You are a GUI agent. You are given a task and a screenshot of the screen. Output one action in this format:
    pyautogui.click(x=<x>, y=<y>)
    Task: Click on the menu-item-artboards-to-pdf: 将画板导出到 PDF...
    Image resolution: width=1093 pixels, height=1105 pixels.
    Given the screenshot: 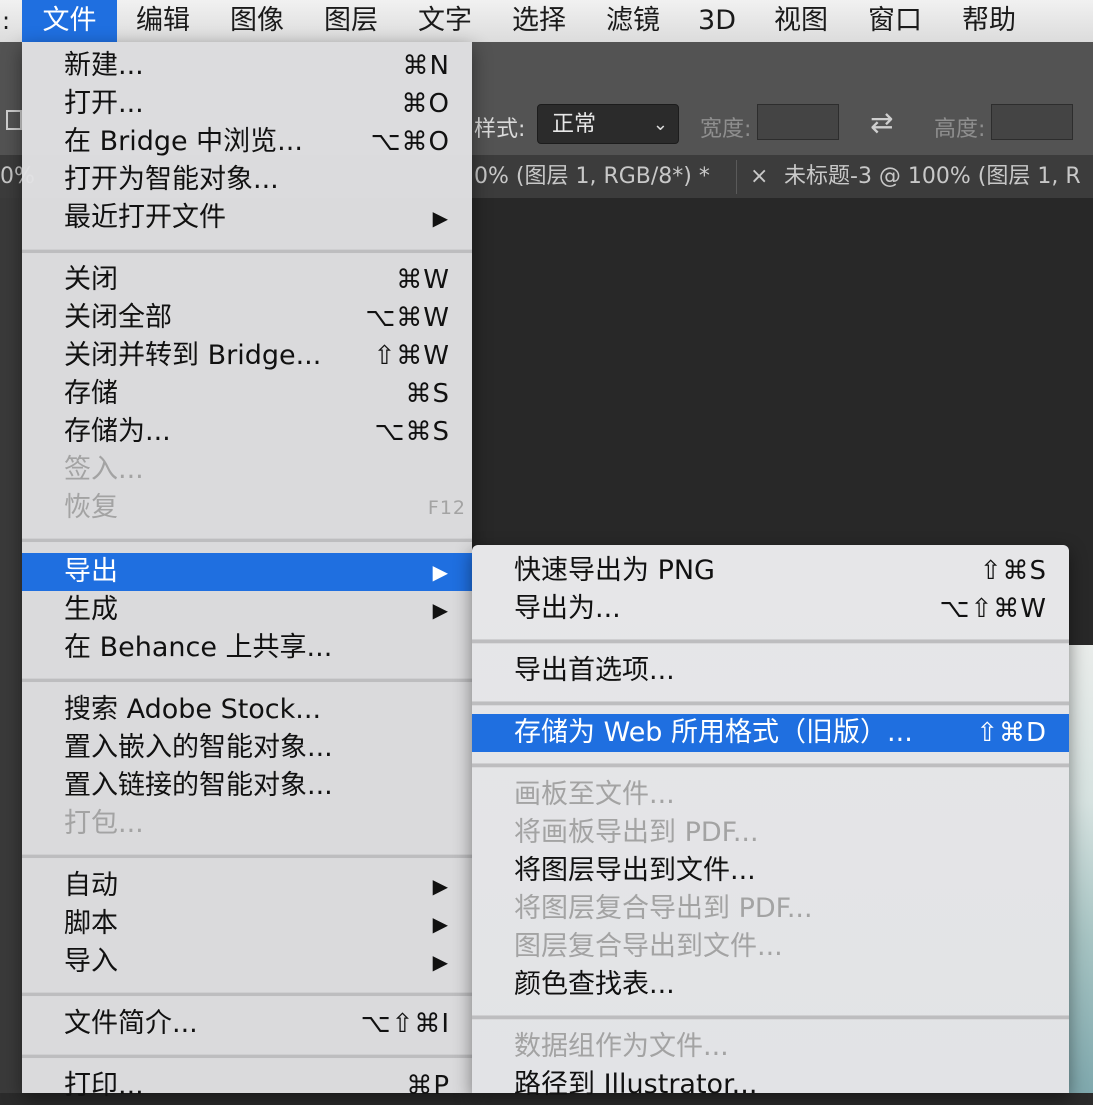 What is the action you would take?
    pyautogui.click(x=770, y=833)
    